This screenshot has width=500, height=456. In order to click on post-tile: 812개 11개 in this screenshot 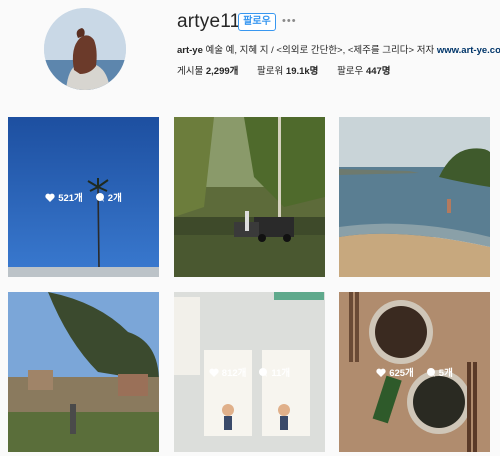, I will do `click(249, 372)`.